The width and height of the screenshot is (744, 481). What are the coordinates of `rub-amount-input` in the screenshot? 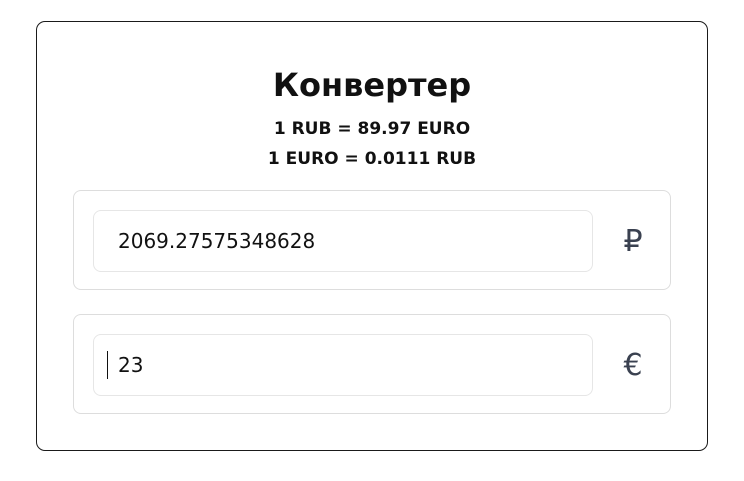 It's located at (343, 241).